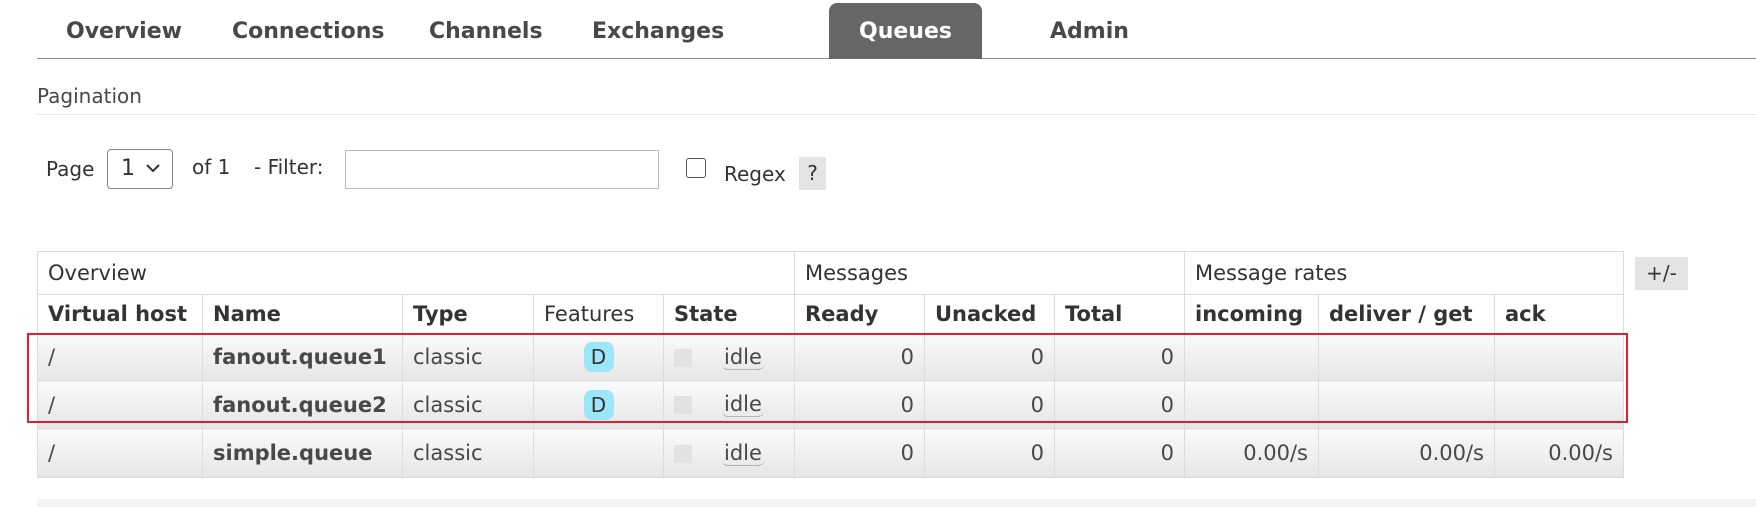 Image resolution: width=1756 pixels, height=507 pixels. What do you see at coordinates (1119, 314) in the screenshot?
I see `col-header-total: Total` at bounding box center [1119, 314].